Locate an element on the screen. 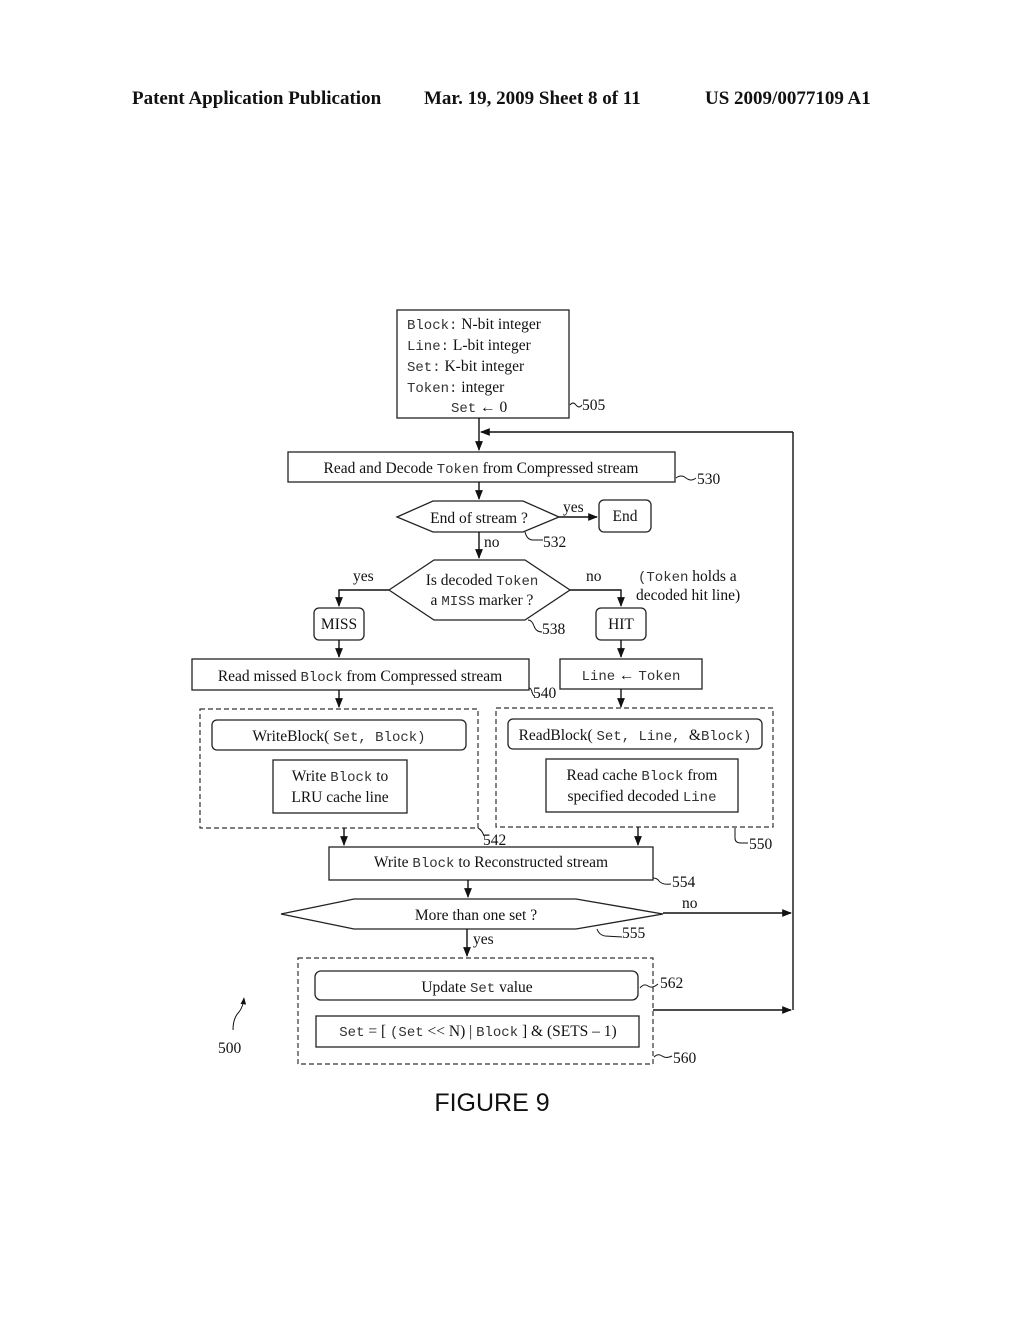  write-reconstructed-text: Write Block to Reconstructed stream is located at coordinates (491, 863).